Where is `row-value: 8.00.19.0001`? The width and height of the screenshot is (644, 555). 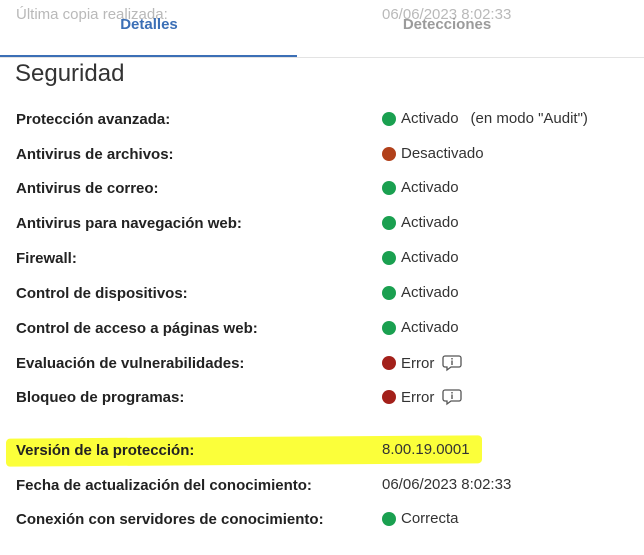
row-value: 8.00.19.0001 is located at coordinates (426, 449).